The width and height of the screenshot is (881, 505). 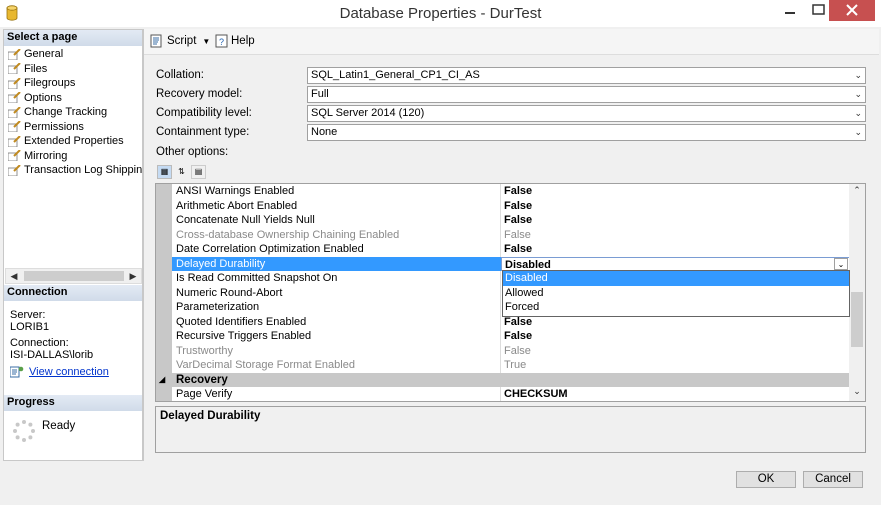 I want to click on delayed-durability-dropdown: Disabled Allowed Forced, so click(x=676, y=293).